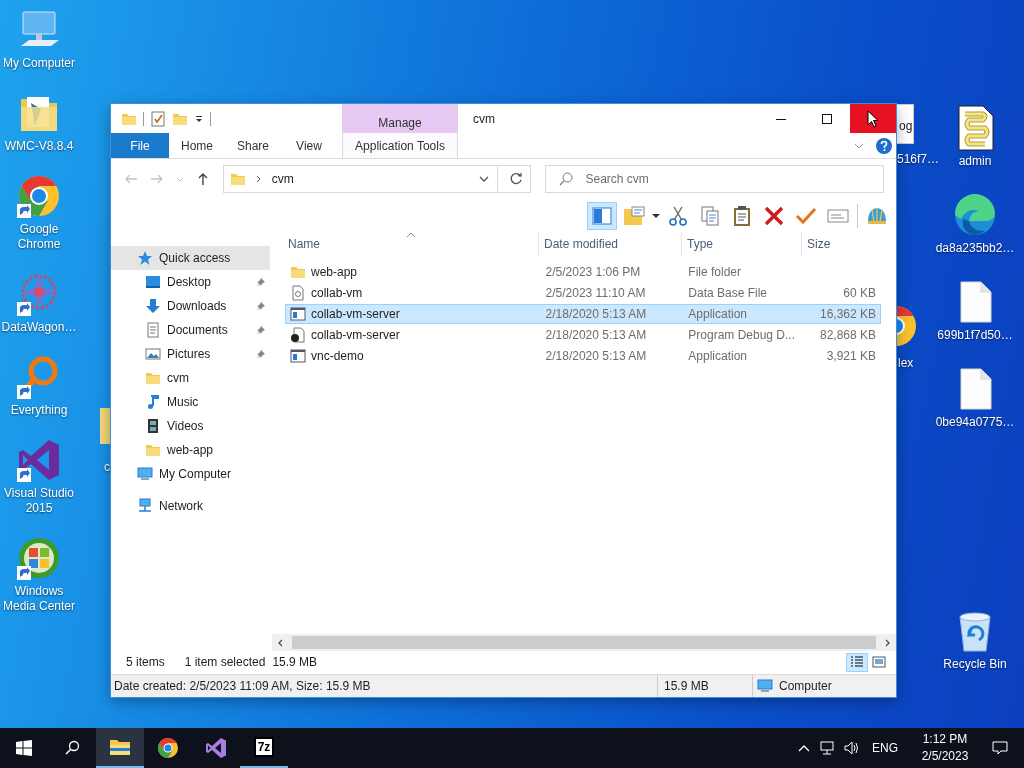 This screenshot has width=1024, height=768. What do you see at coordinates (595, 293) in the screenshot?
I see `table-cell-text: 2/5/2023 11:10 AM` at bounding box center [595, 293].